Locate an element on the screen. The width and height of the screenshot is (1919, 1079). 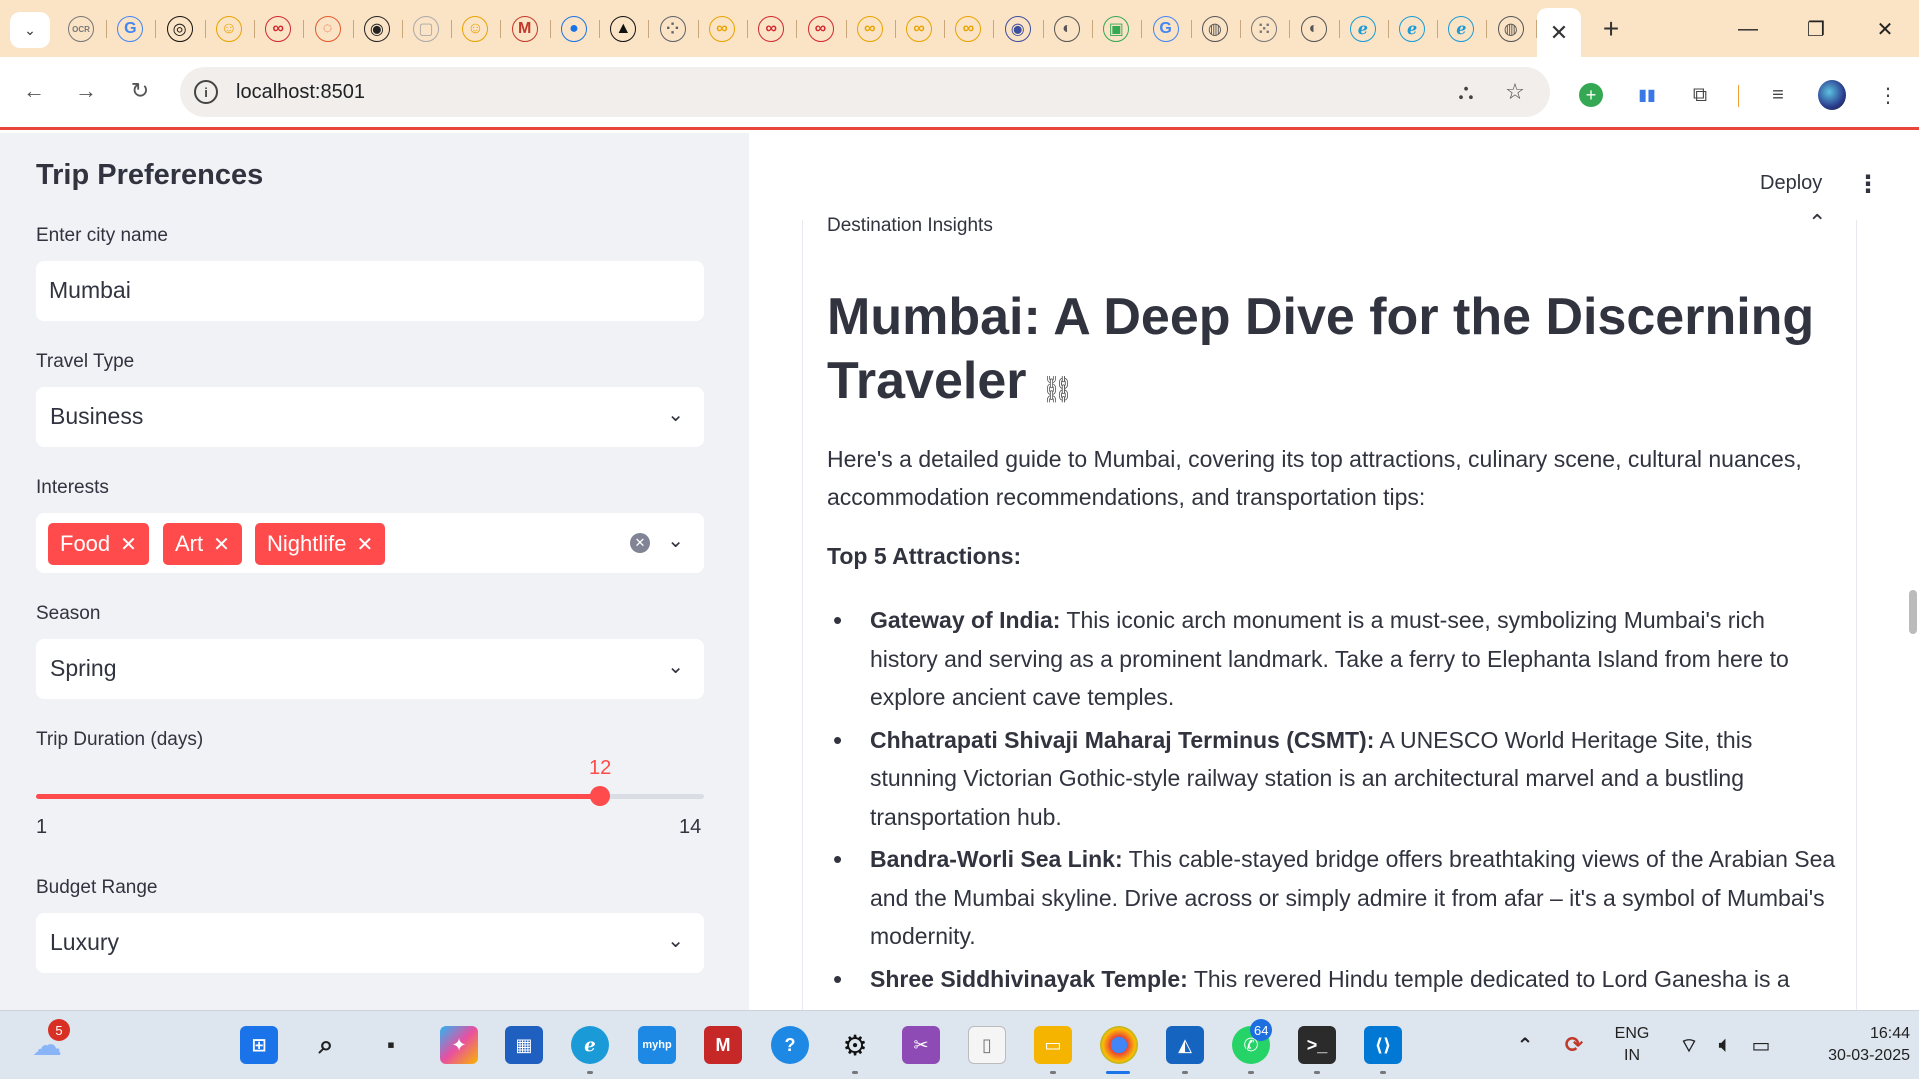
terminal-icon: >_ is located at coordinates (1317, 1045).